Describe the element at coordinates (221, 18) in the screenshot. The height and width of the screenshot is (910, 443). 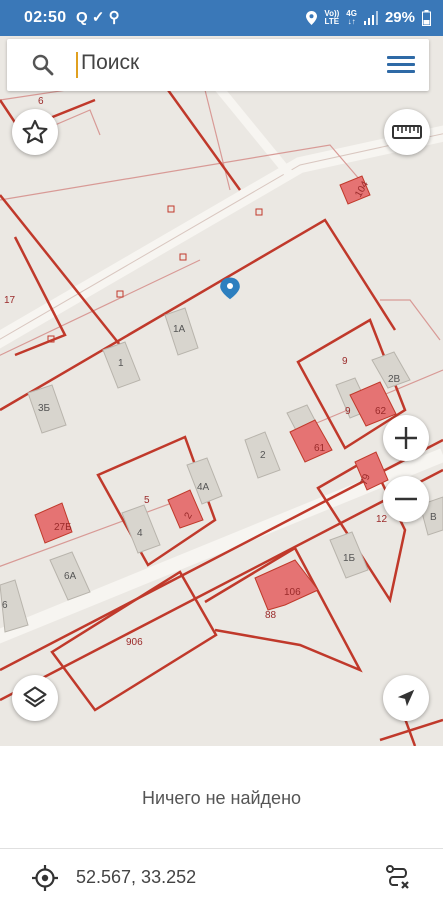
I see `status-bar: 02:50 Q ✓ ⚲ Vo)) LTE 4G ↓↑ 29%` at that location.